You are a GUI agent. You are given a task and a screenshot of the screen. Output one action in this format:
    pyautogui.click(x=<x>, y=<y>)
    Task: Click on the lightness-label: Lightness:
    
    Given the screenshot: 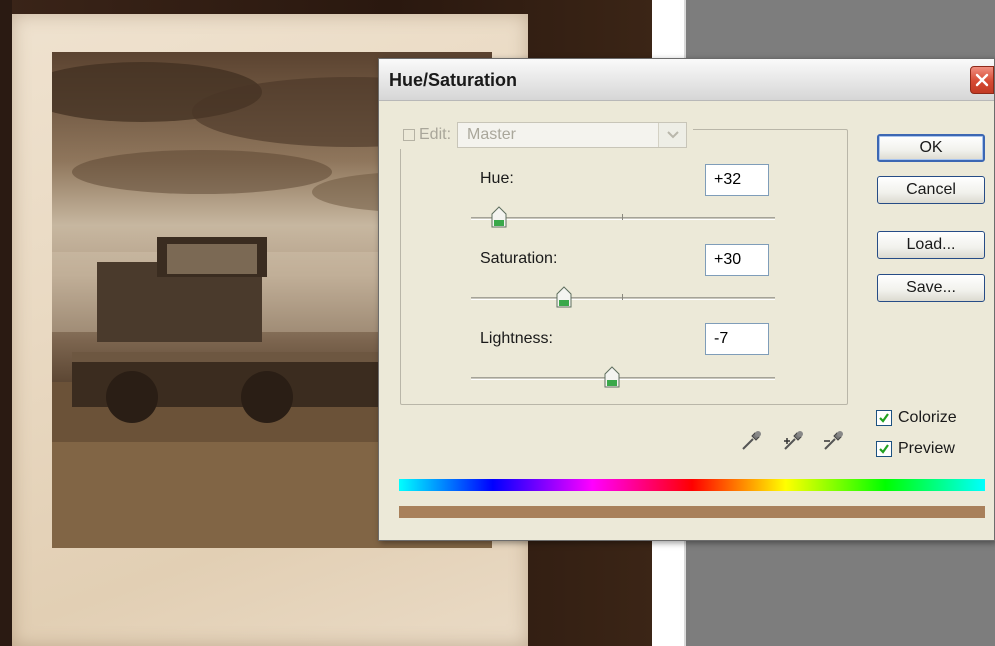 What is the action you would take?
    pyautogui.click(x=516, y=338)
    